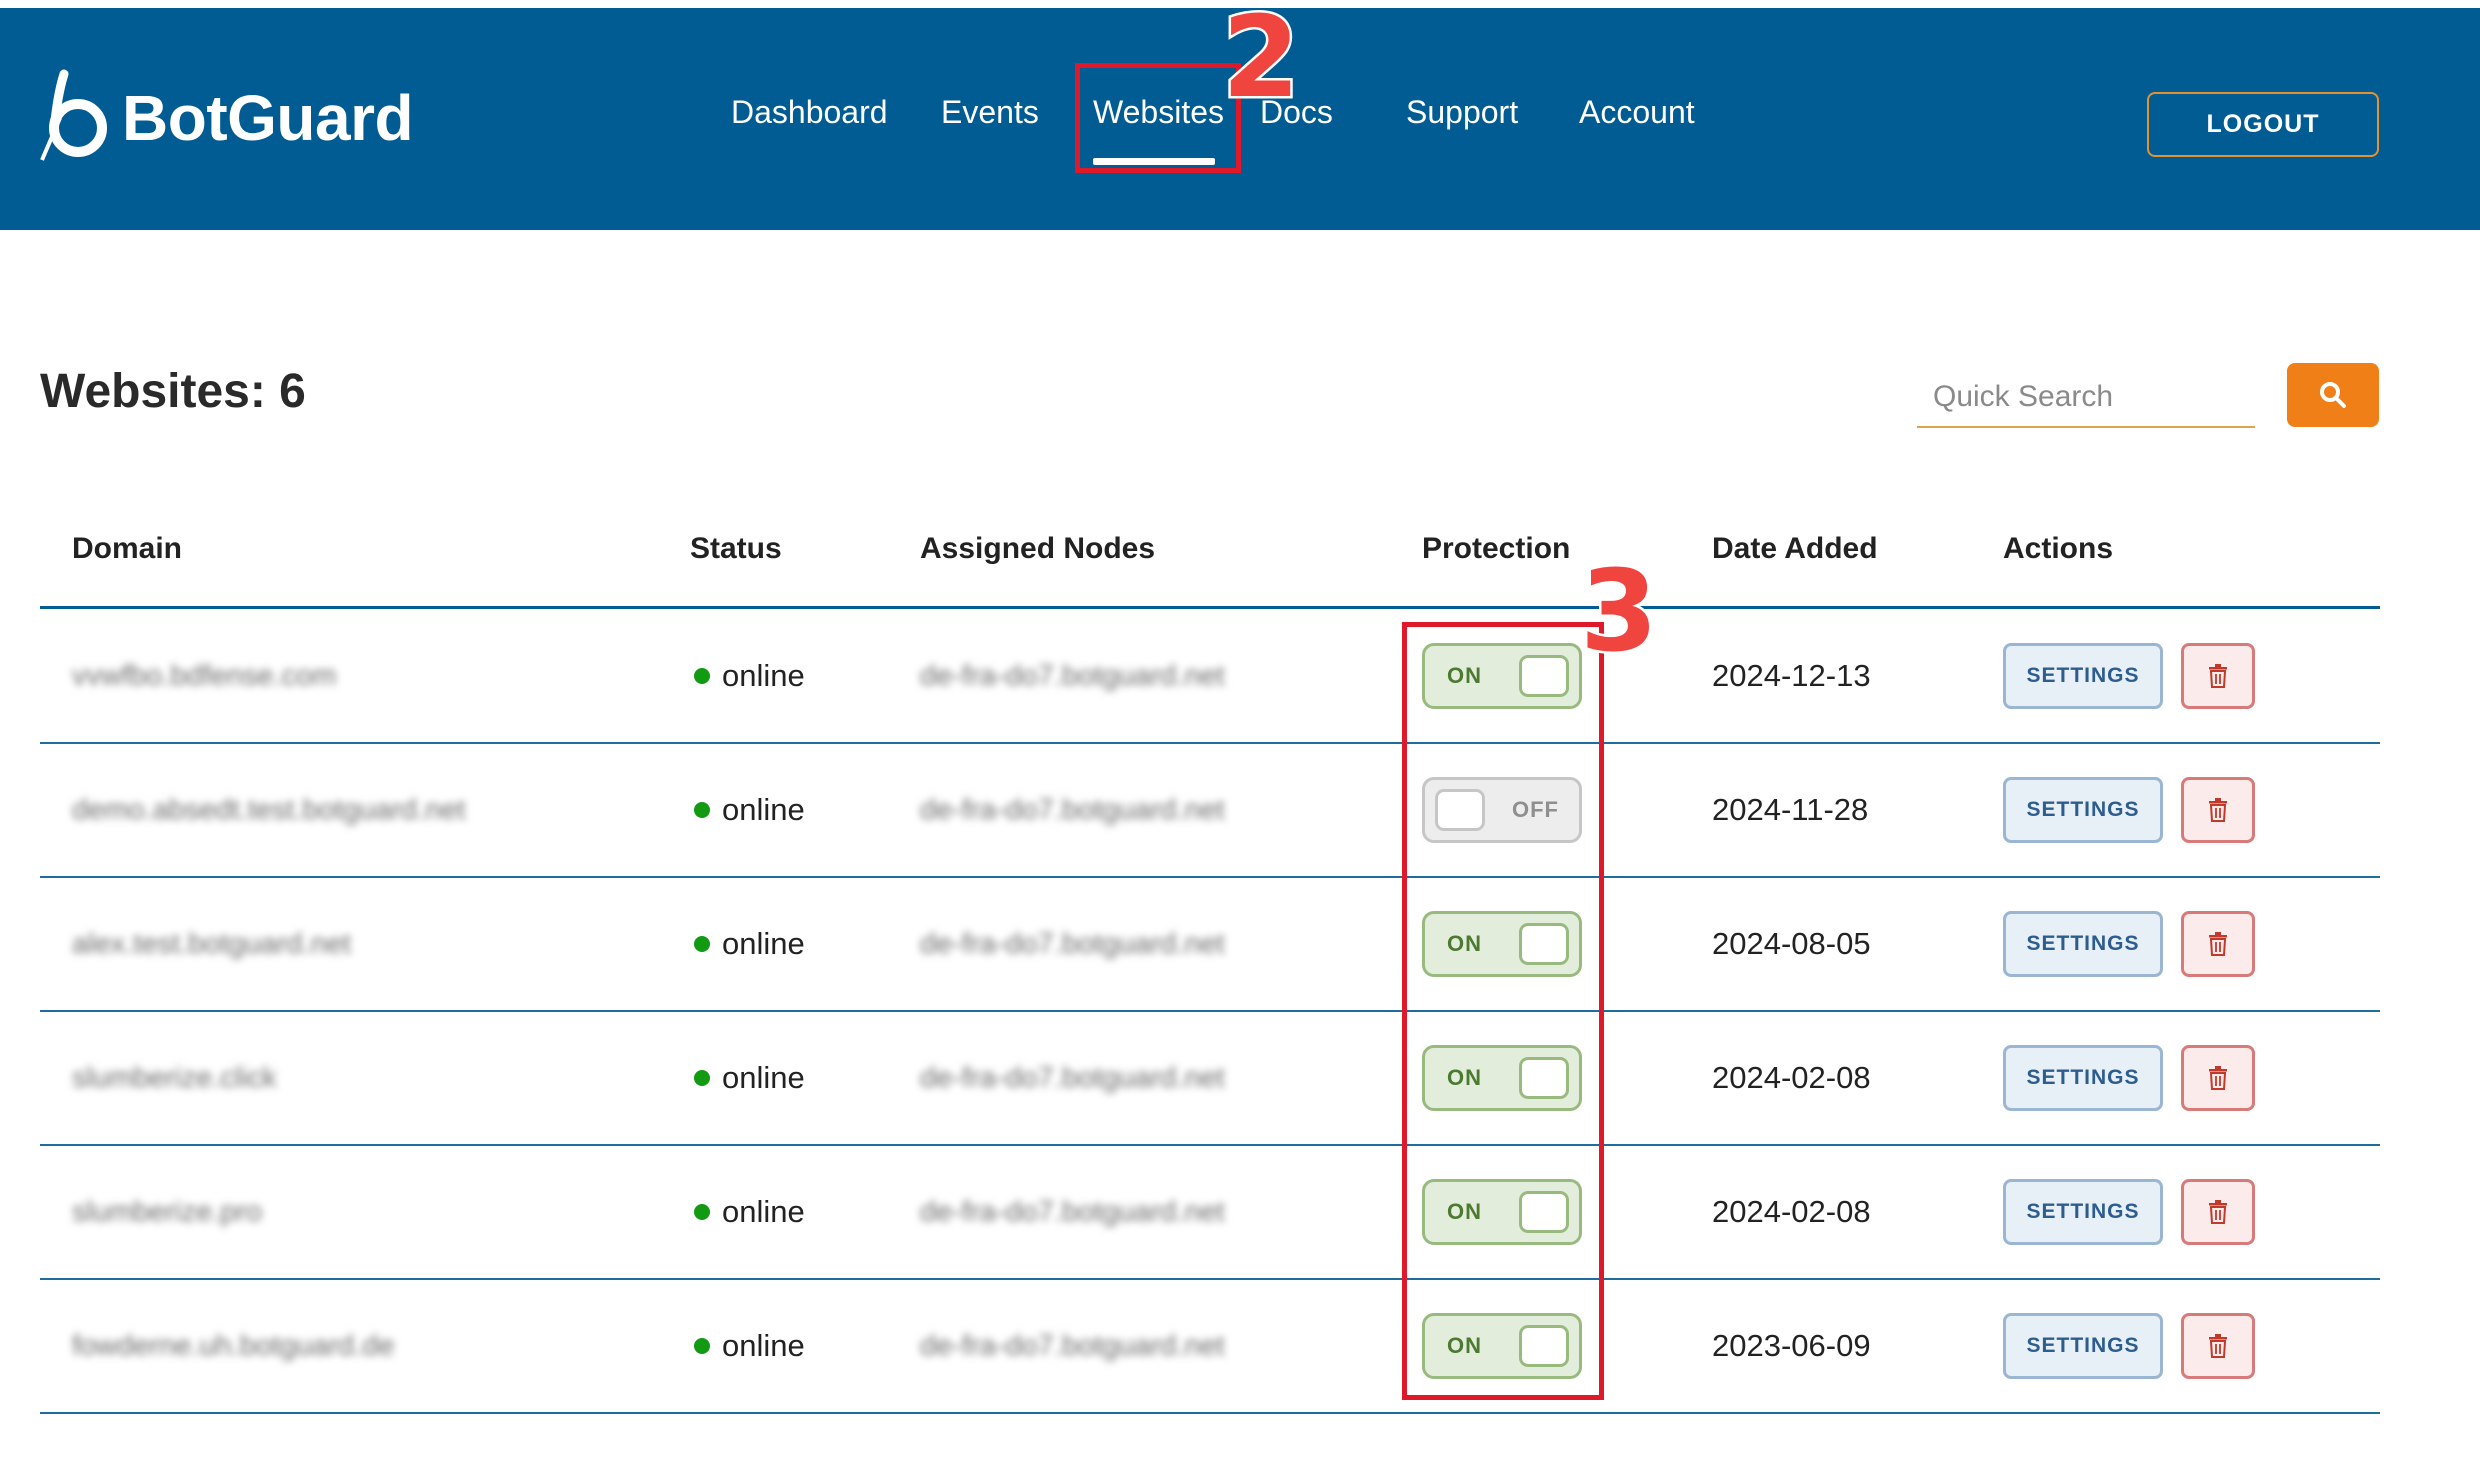 The height and width of the screenshot is (1460, 2480). I want to click on page-title: Websites: 6, so click(173, 391).